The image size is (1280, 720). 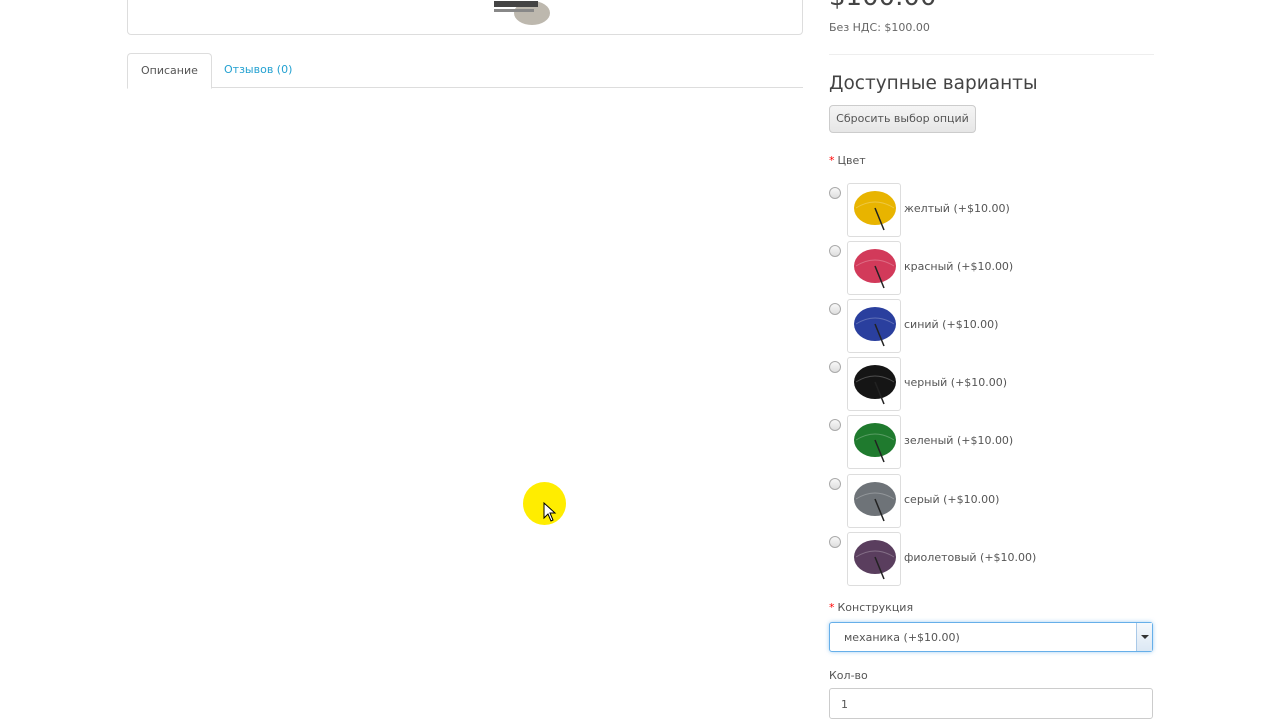 I want to click on color-label-text: Цвет, so click(x=851, y=160).